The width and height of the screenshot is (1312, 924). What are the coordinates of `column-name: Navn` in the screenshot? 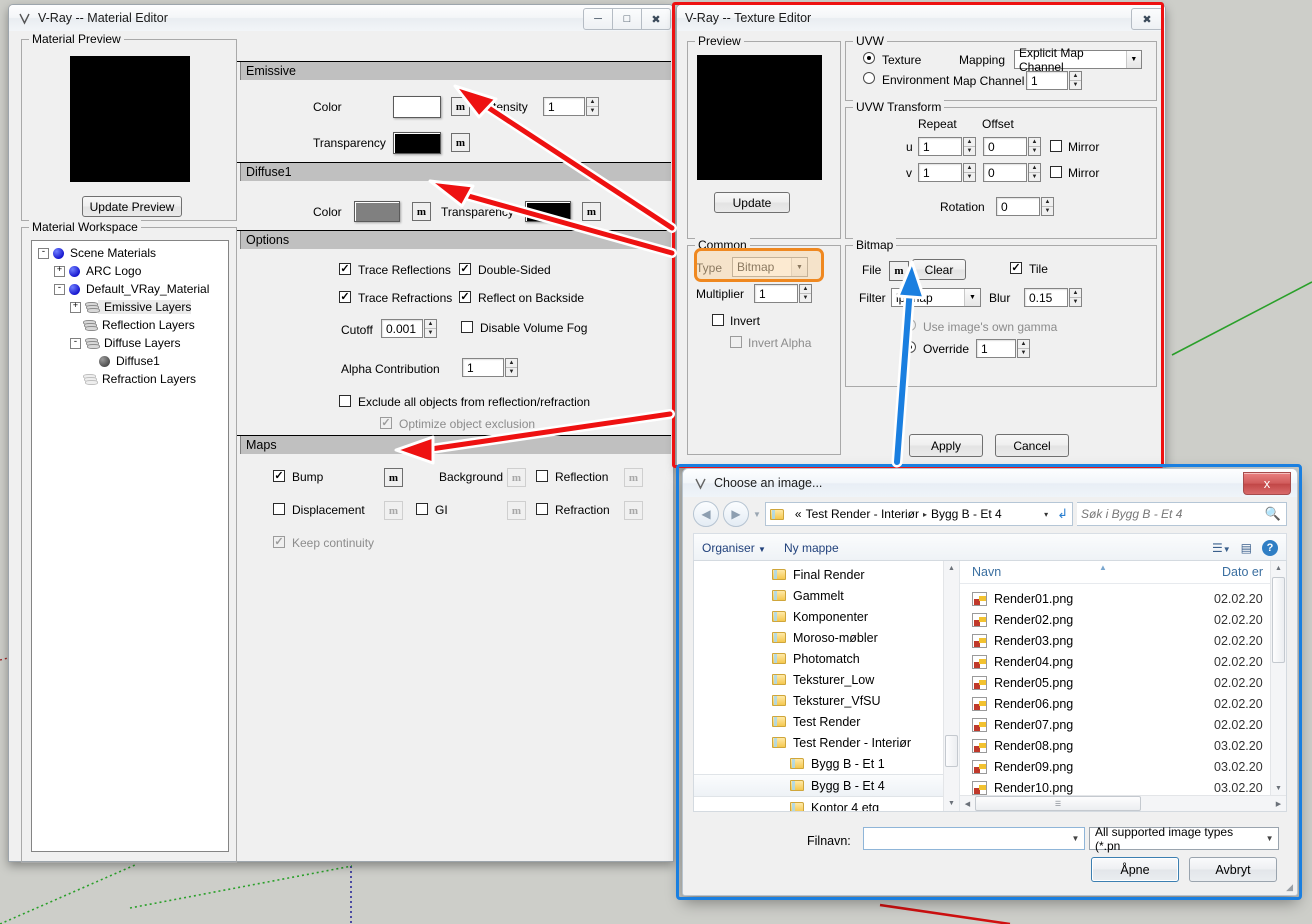 It's located at (1091, 572).